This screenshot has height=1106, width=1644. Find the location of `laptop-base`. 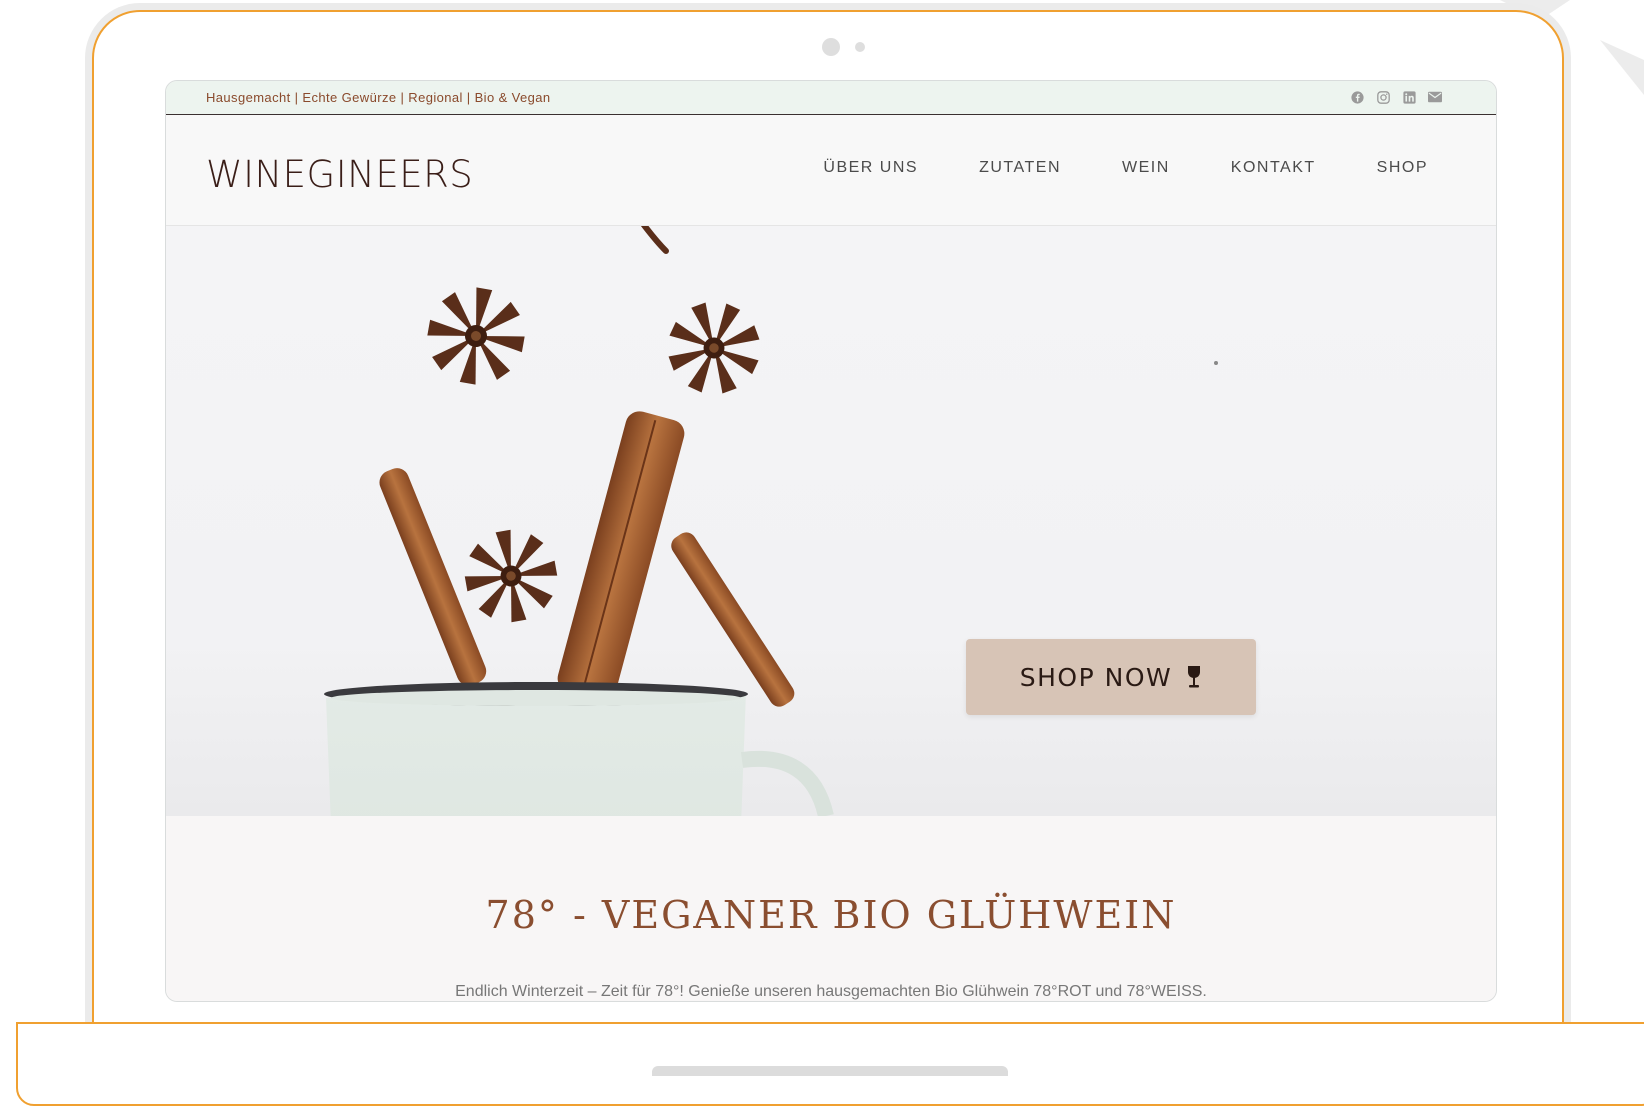

laptop-base is located at coordinates (830, 1064).